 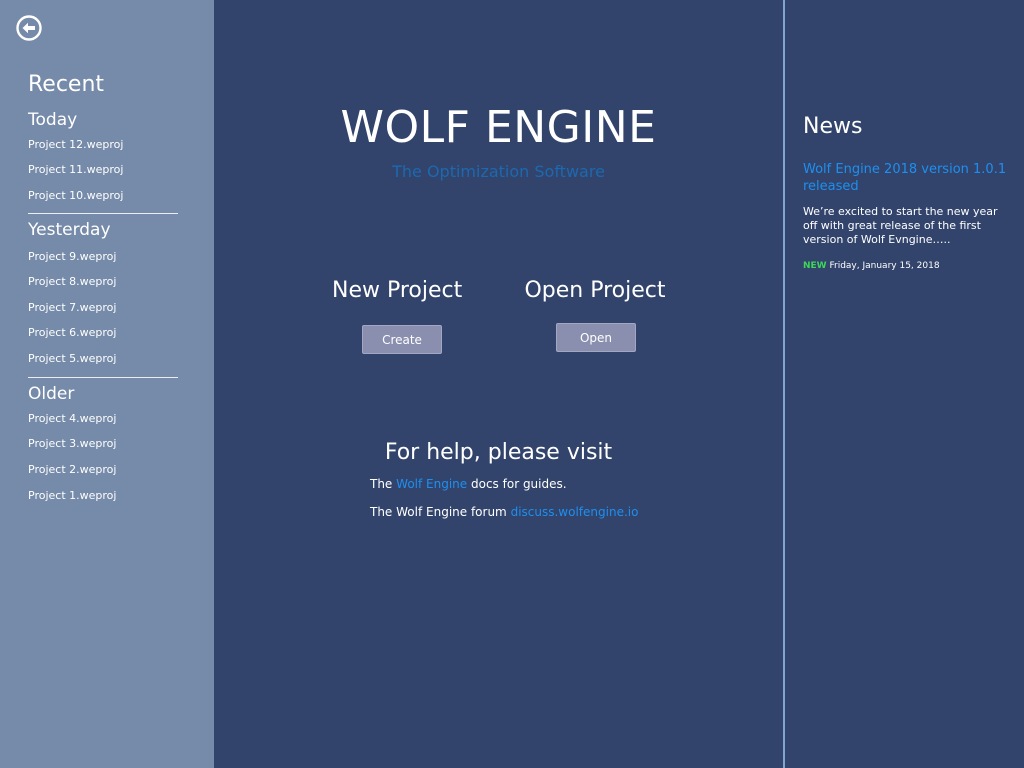 What do you see at coordinates (72, 469) in the screenshot?
I see `recent-project-item: Project 2.weproj` at bounding box center [72, 469].